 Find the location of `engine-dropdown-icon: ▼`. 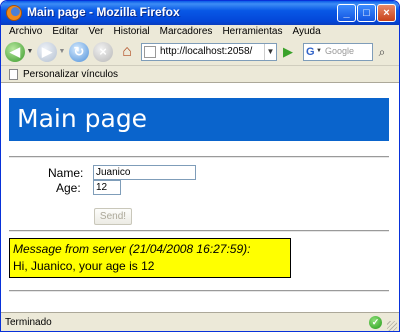

engine-dropdown-icon: ▼ is located at coordinates (319, 51).